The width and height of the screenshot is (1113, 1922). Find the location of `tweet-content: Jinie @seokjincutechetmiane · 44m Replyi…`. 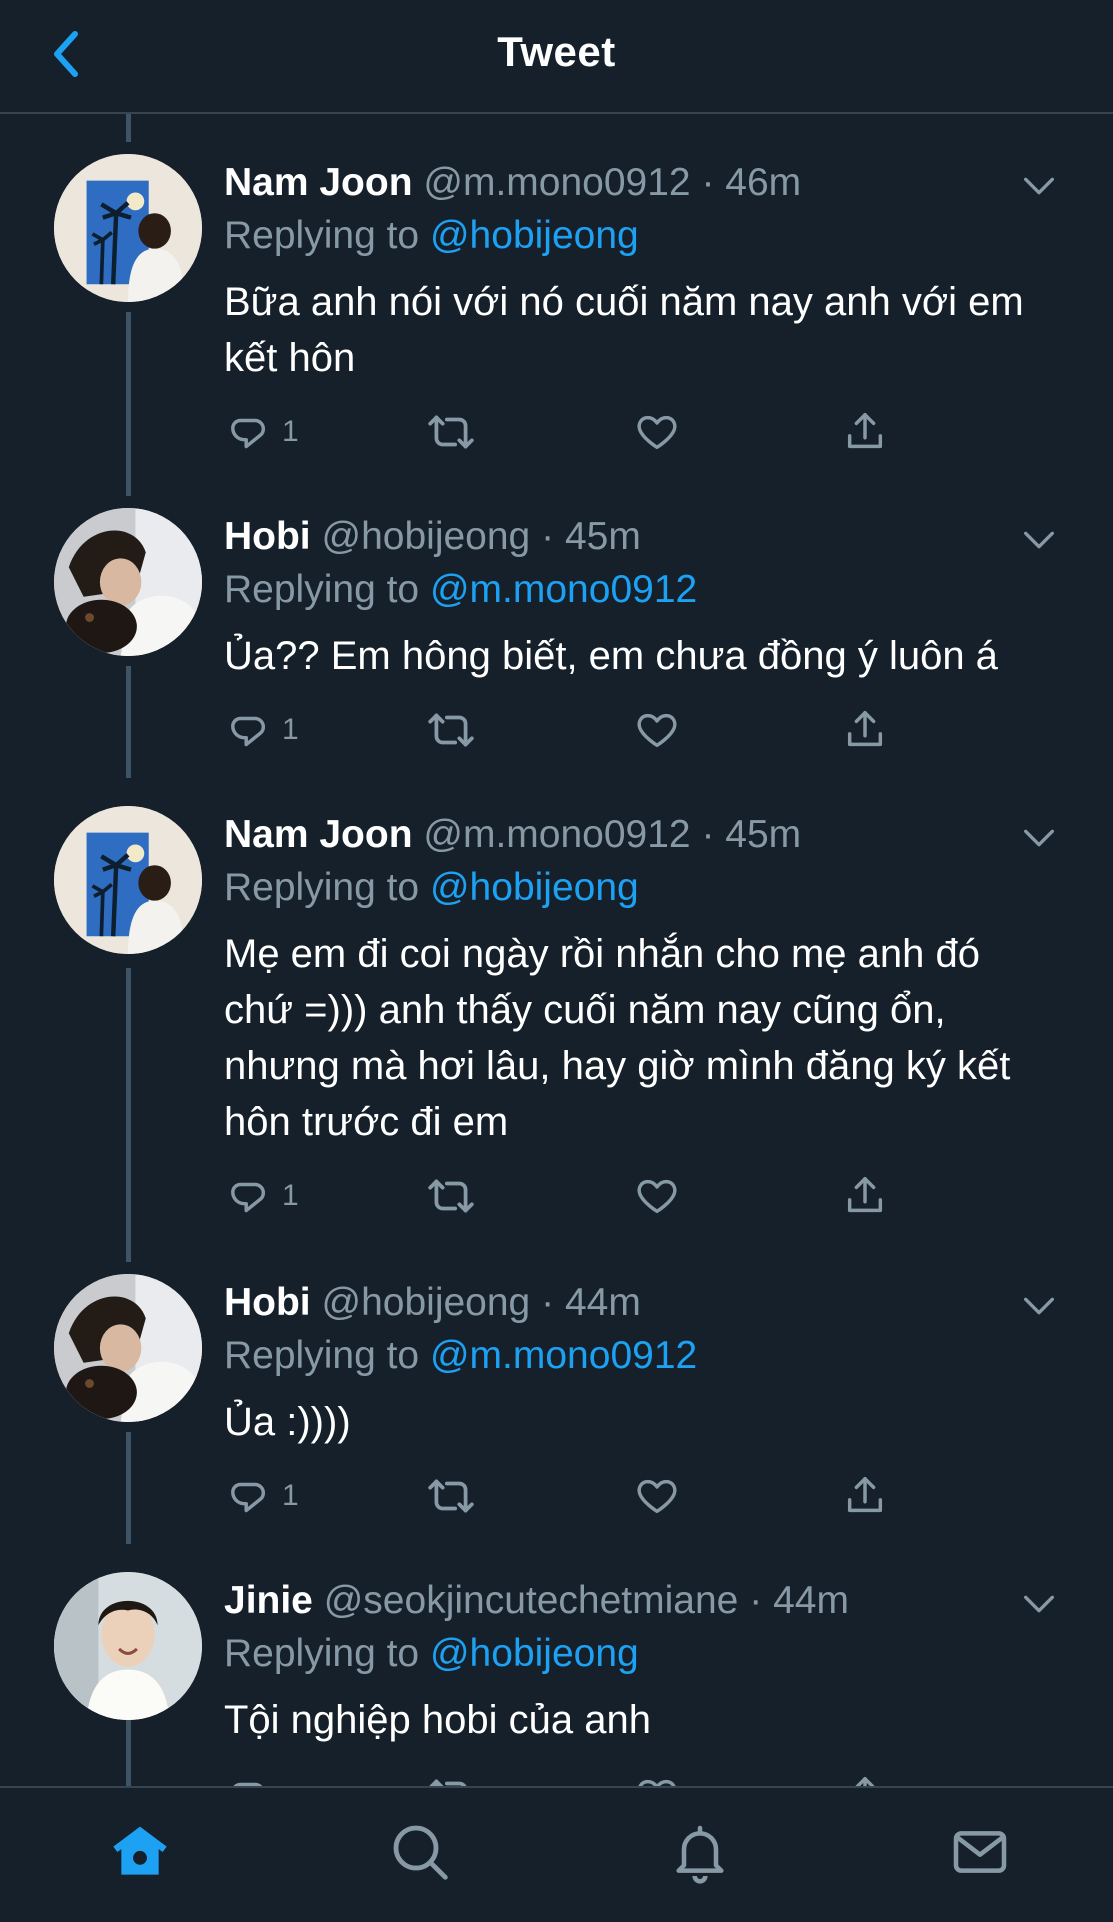

tweet-content: Jinie @seokjincutechetmiane · 44m Replyi… is located at coordinates (638, 1662).